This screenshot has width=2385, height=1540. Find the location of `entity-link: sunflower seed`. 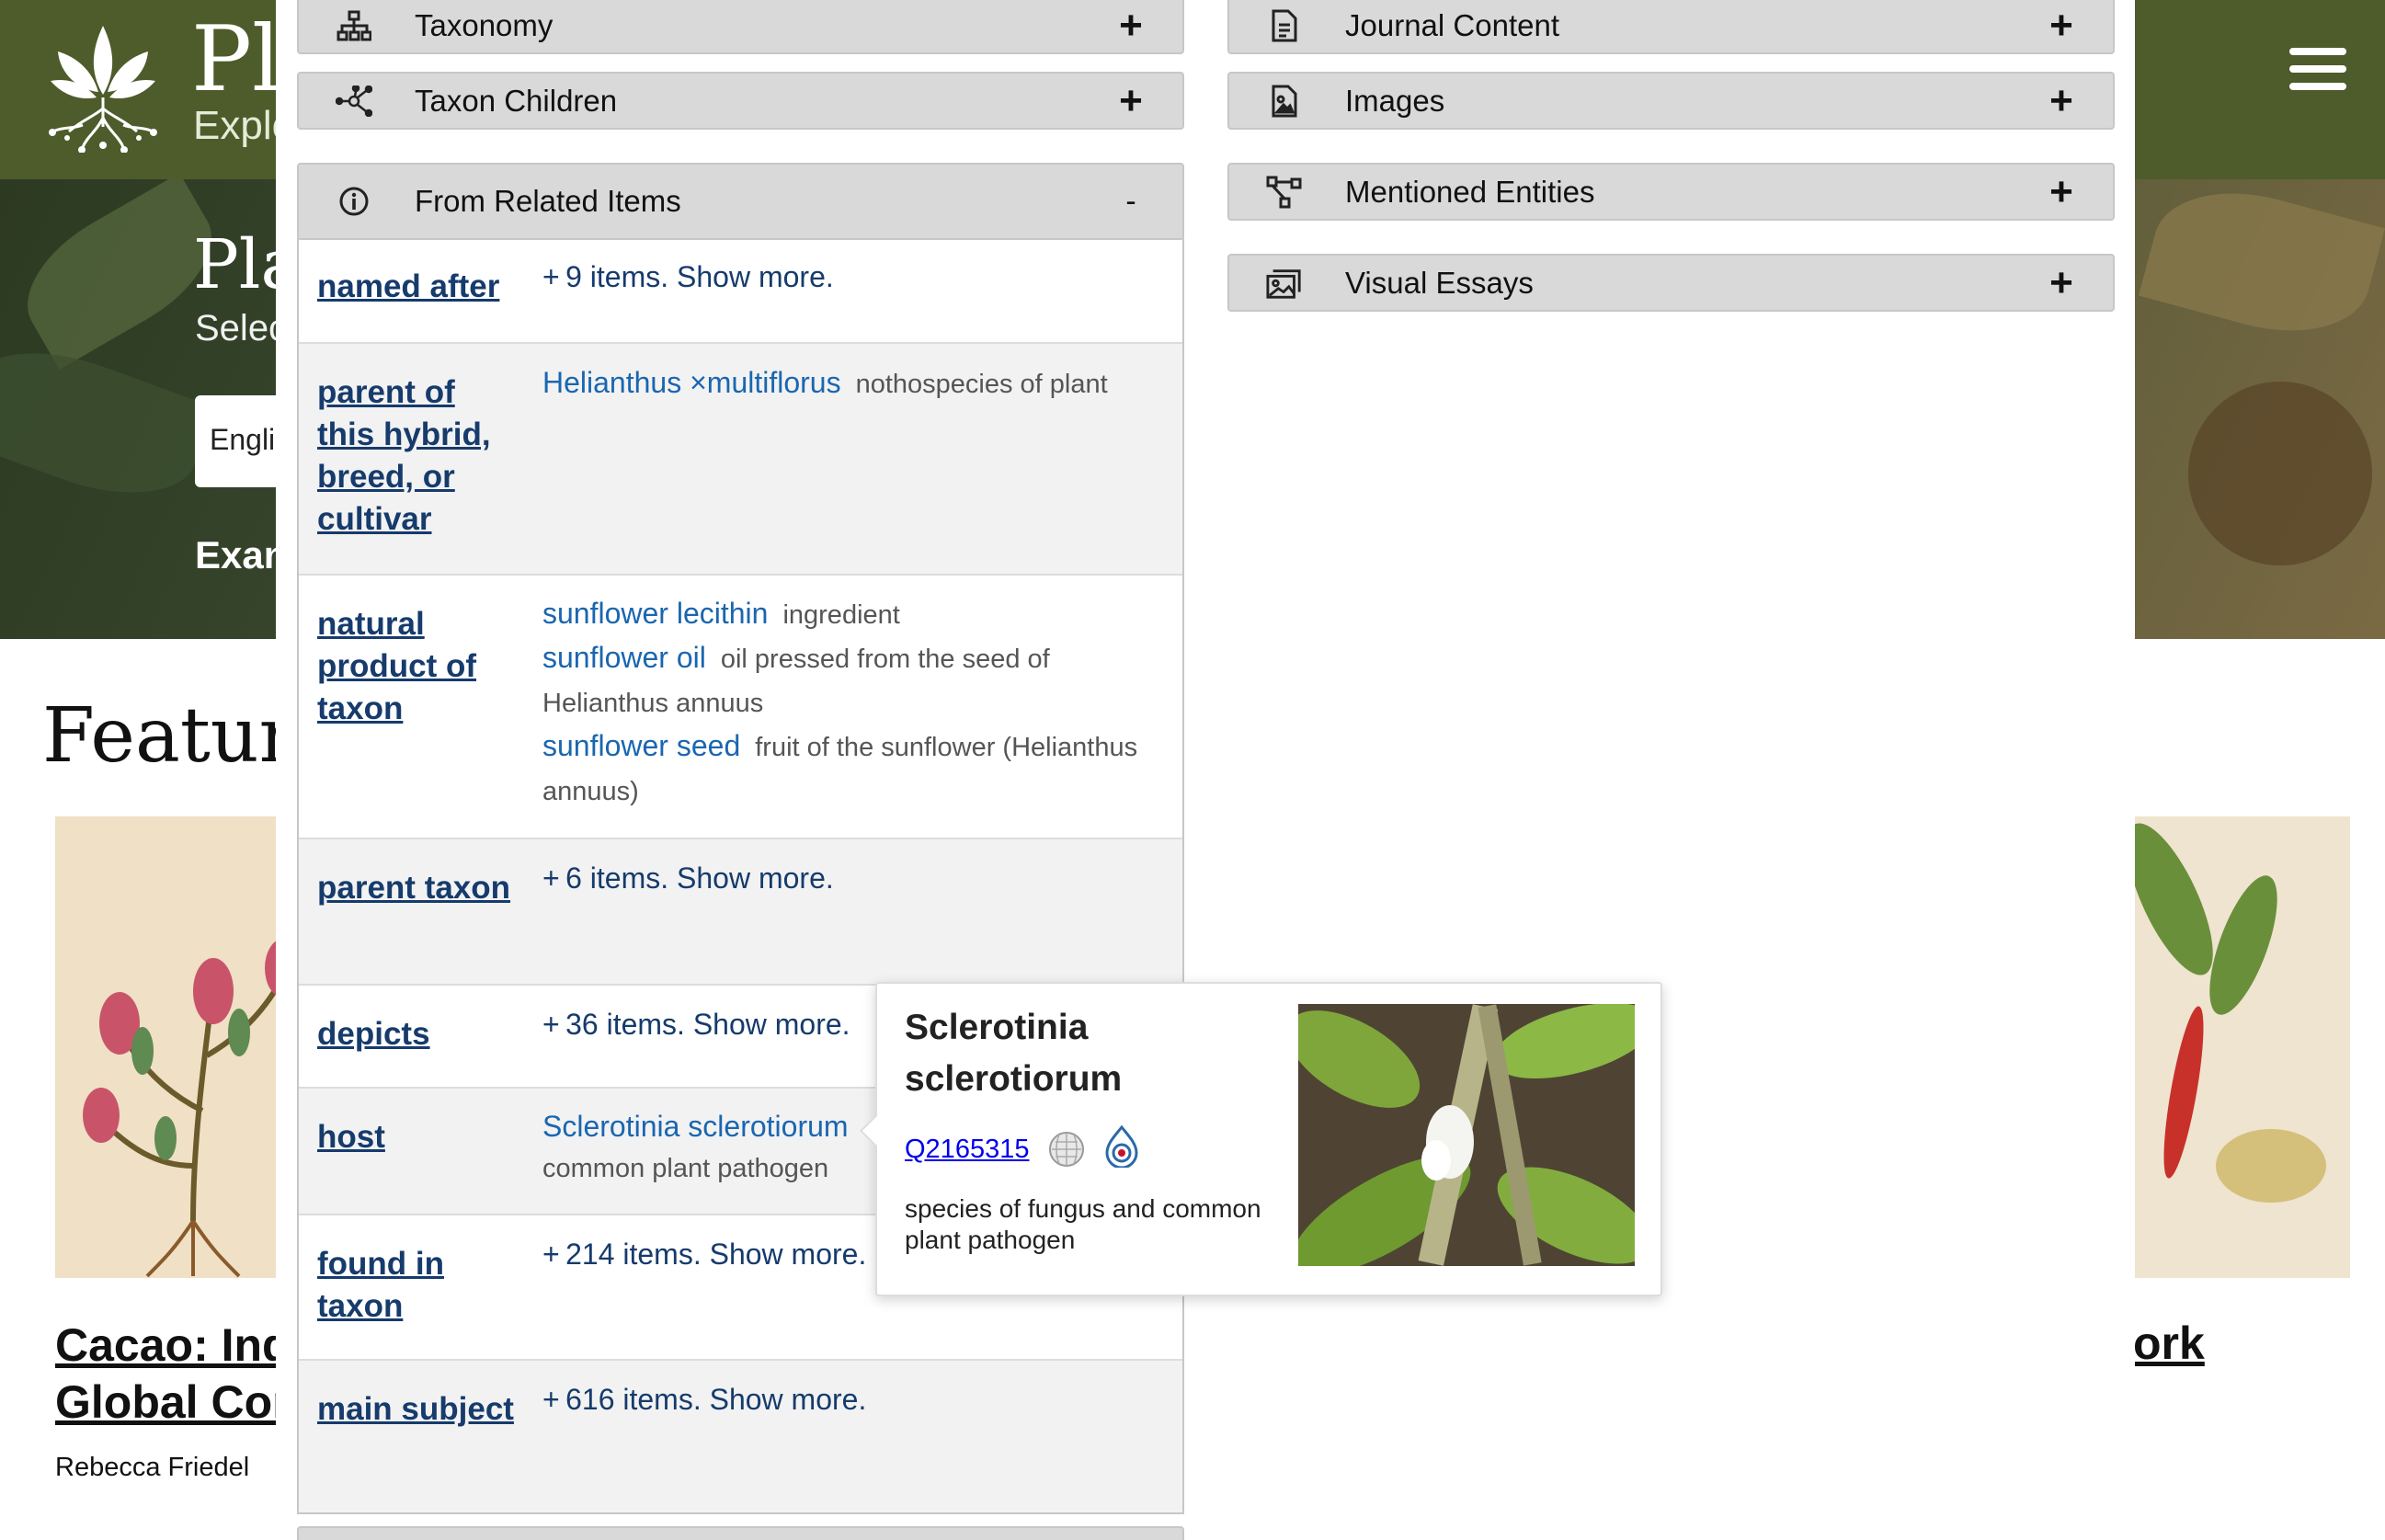

entity-link: sunflower seed is located at coordinates (641, 745).